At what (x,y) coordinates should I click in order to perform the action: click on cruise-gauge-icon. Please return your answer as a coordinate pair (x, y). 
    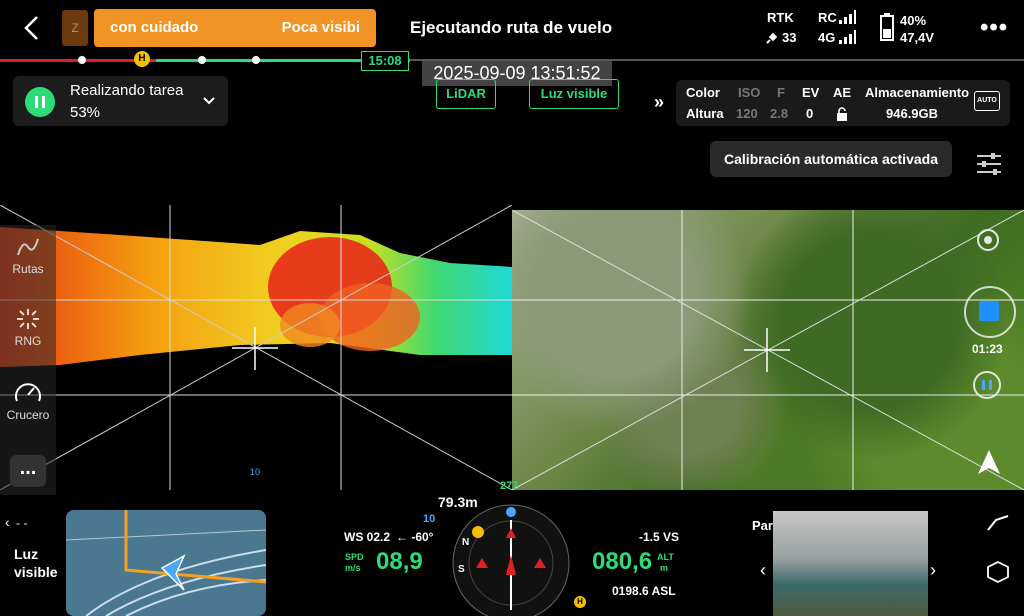
    Looking at the image, I should click on (28, 392).